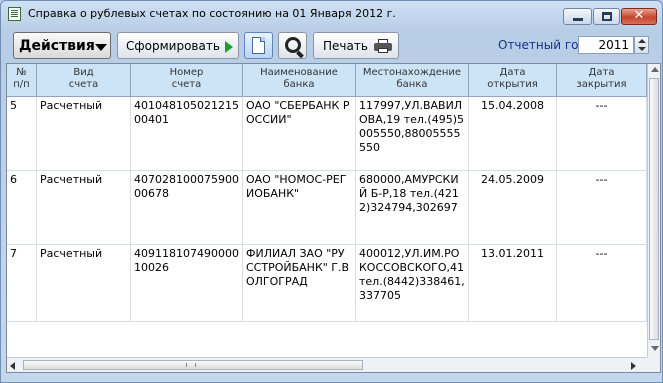 The image size is (663, 383). What do you see at coordinates (22, 283) in the screenshot?
I see `cell-number: 7` at bounding box center [22, 283].